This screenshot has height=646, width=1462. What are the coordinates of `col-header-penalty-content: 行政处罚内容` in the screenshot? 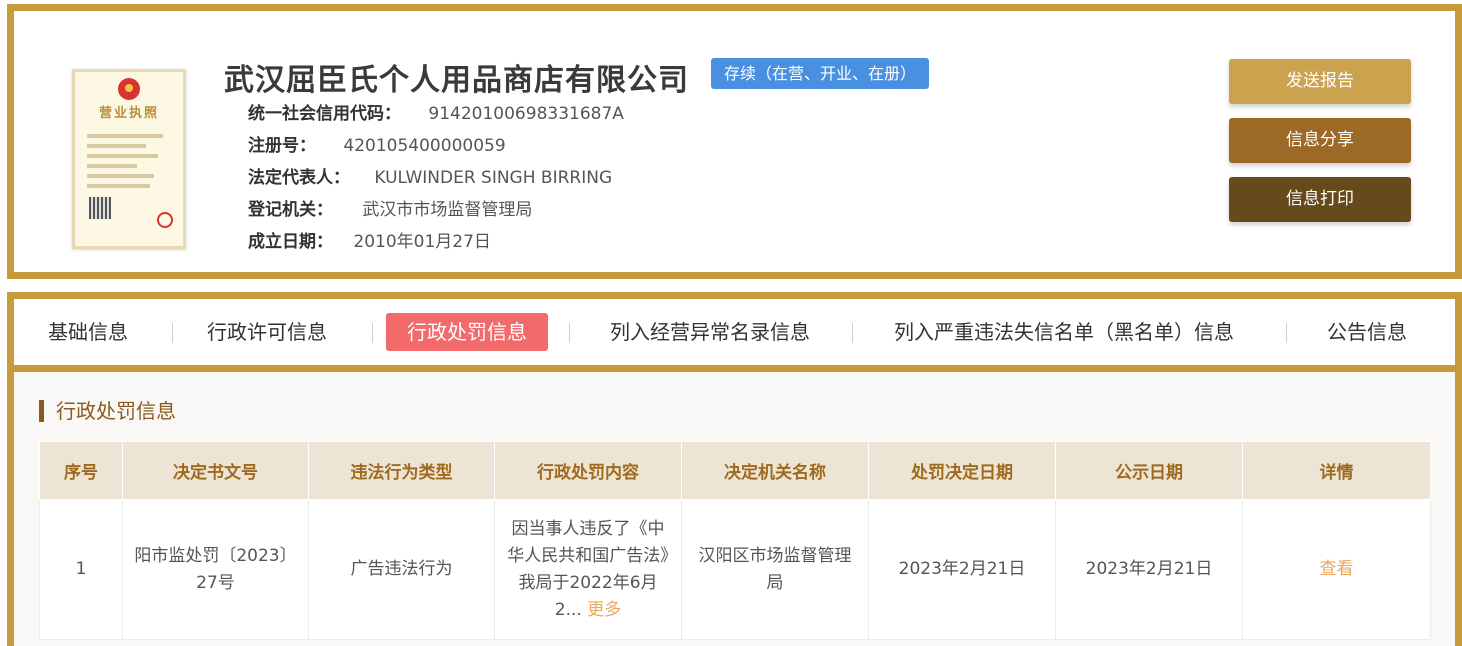 It's located at (588, 470).